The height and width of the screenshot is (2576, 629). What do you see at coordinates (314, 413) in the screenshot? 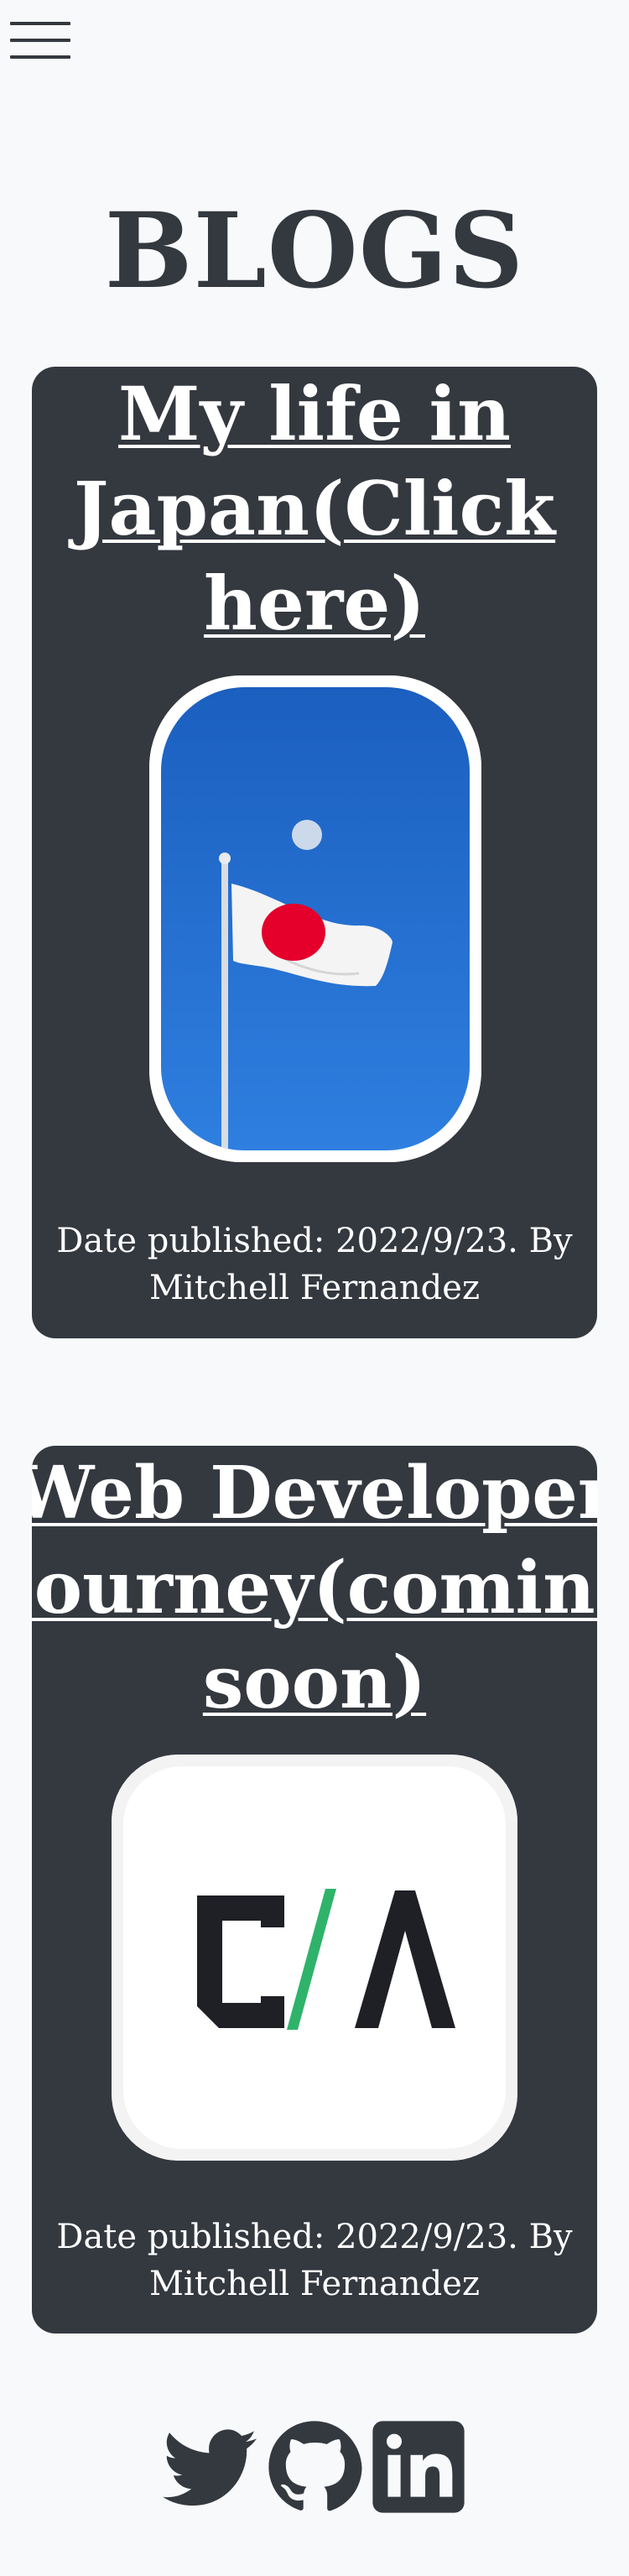
I see `blog-title-line: My life in` at bounding box center [314, 413].